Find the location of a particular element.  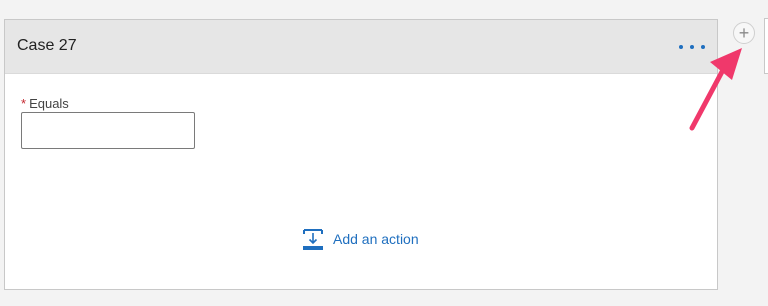

equals-label: * Equals is located at coordinates (45, 103).